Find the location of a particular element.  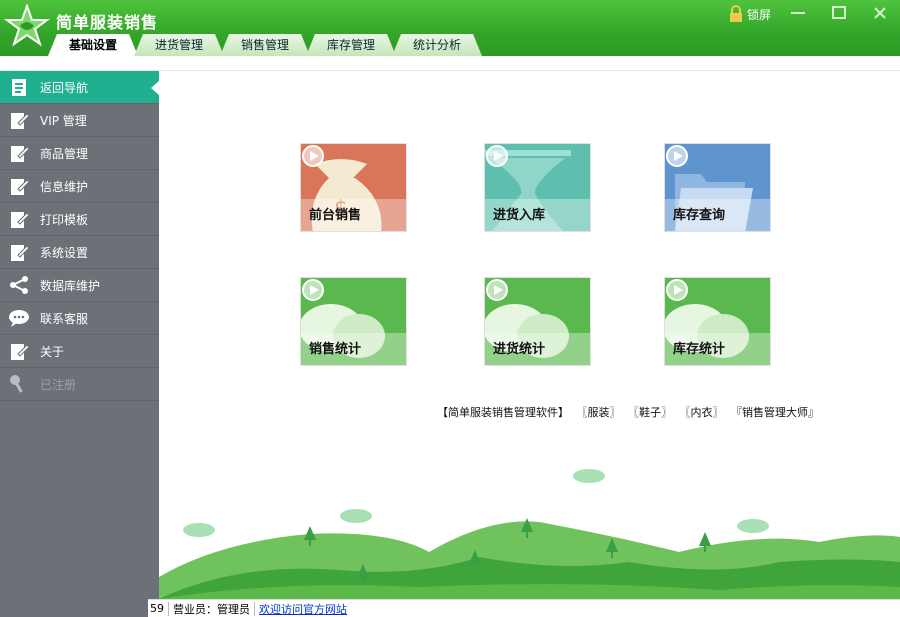

sidebar-item-label: 商品管理 is located at coordinates (64, 153).